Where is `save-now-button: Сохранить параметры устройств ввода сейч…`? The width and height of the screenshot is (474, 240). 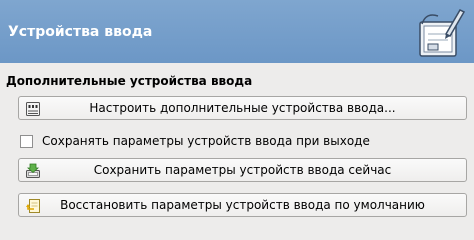
save-now-button: Сохранить параметры устройств ввода сейч… is located at coordinates (242, 170).